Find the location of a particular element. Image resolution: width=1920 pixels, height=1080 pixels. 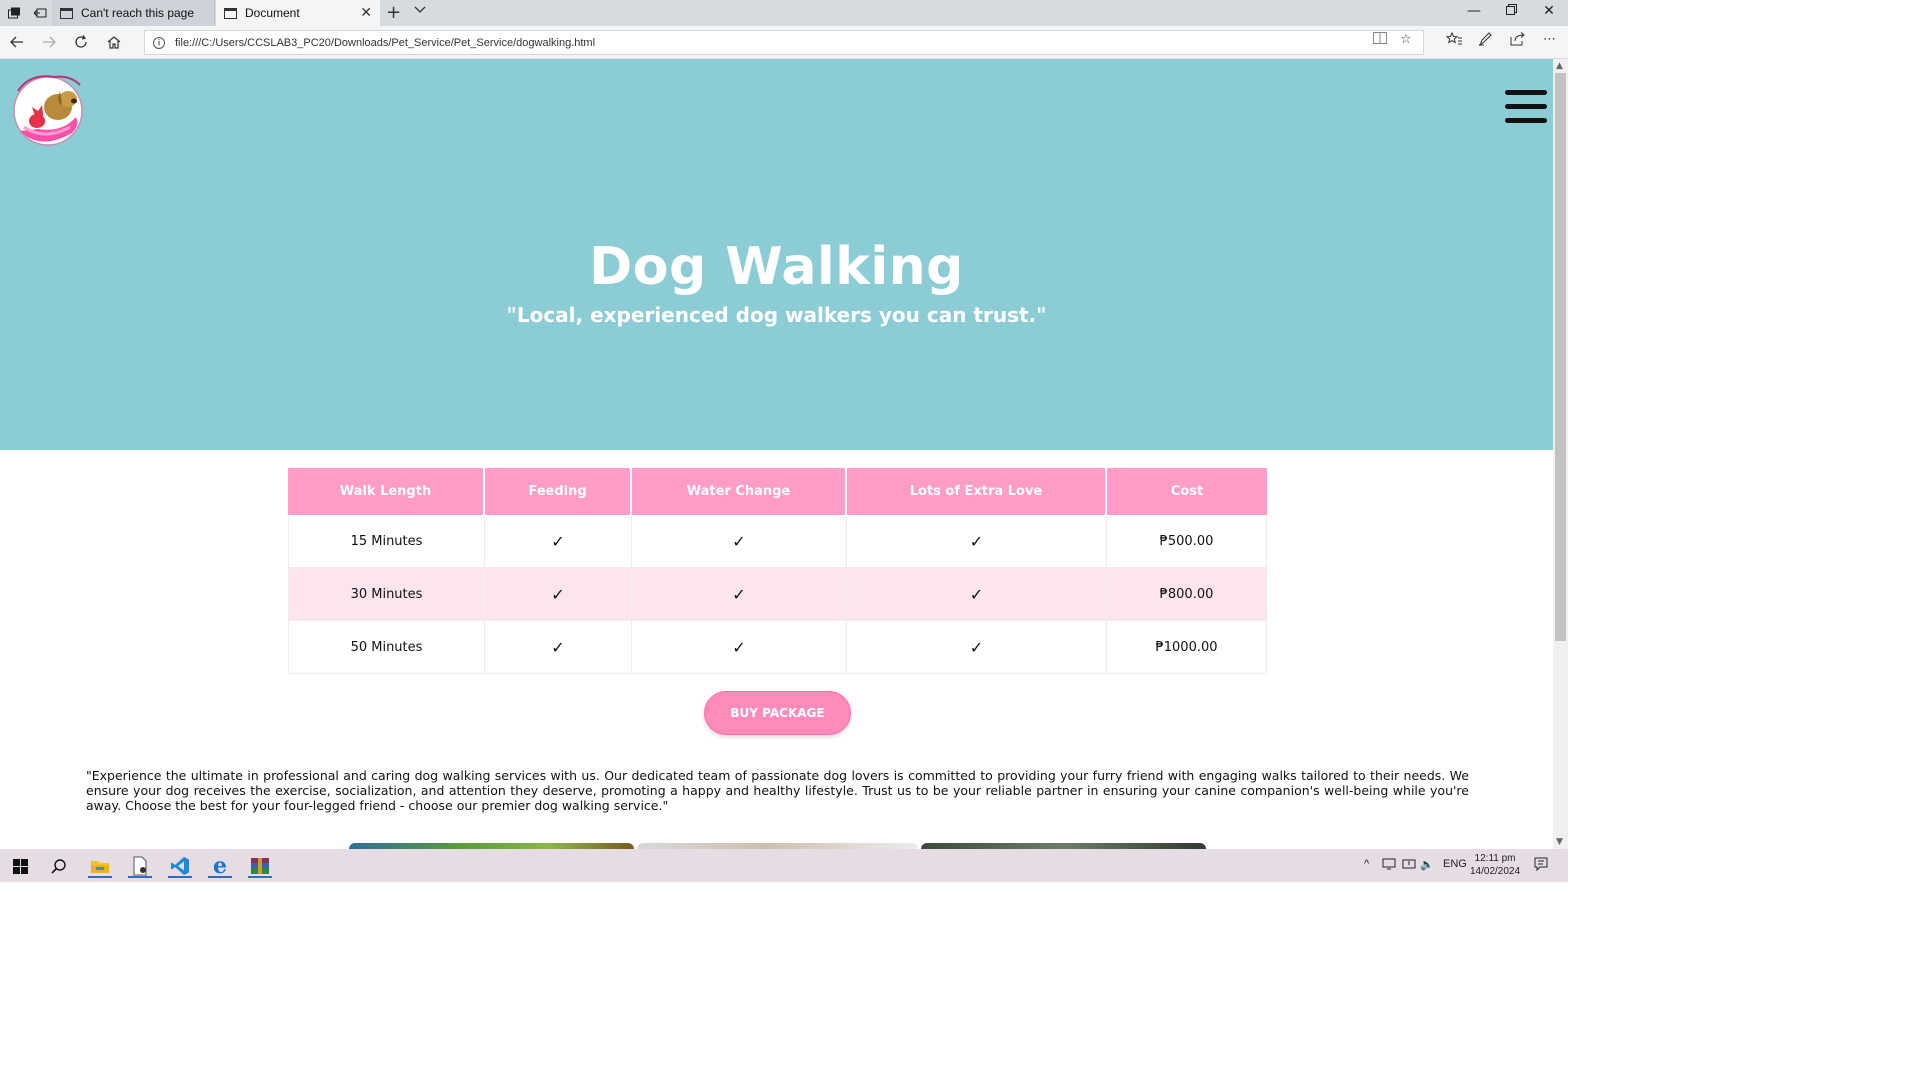

chevron-down-icon is located at coordinates (420, 10).